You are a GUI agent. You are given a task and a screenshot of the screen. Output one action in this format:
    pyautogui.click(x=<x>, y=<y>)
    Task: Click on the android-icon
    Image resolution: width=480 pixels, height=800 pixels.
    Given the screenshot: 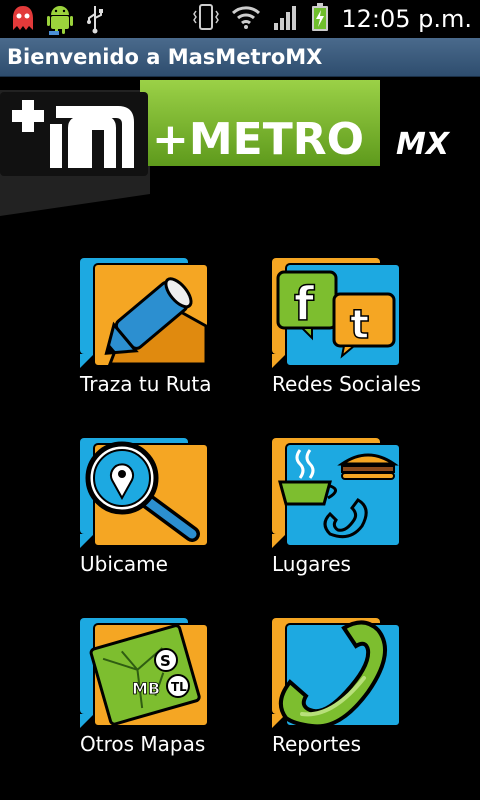 What is the action you would take?
    pyautogui.click(x=60, y=21)
    